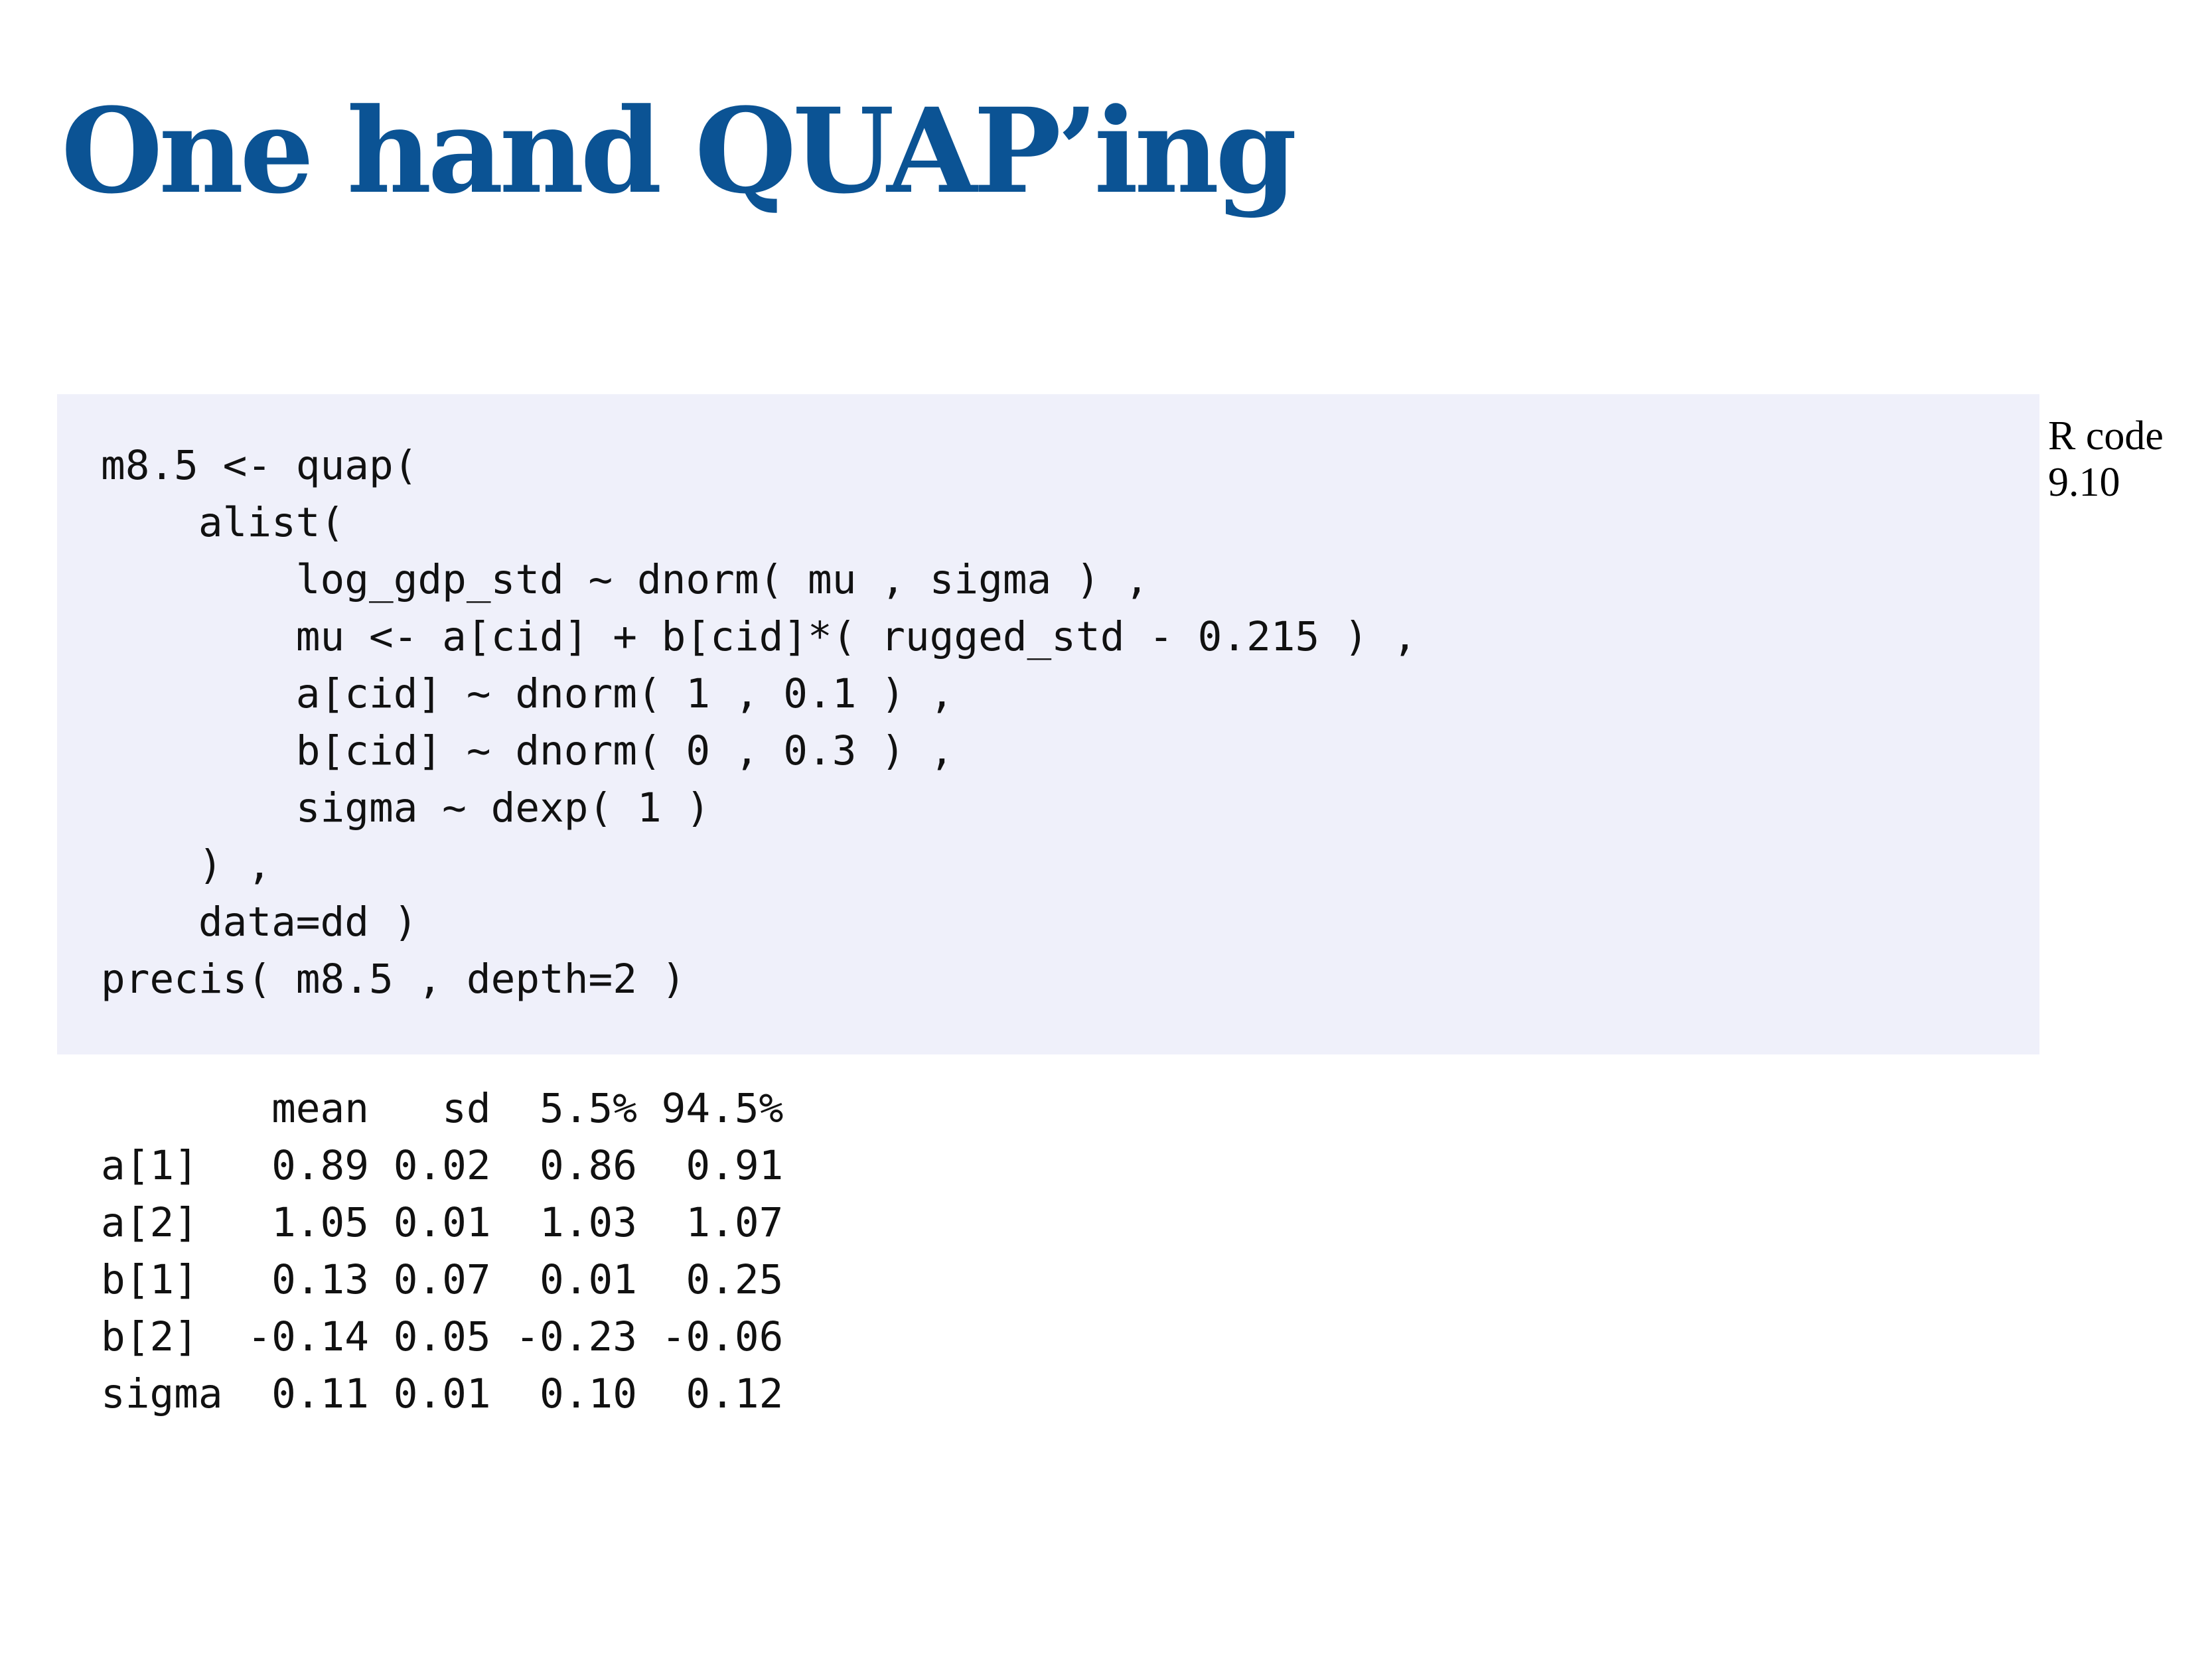 This screenshot has height=1659, width=2212. I want to click on code-line: b[cid] ~ dnorm( 0 , 0.3 ) ,, so click(528, 750).